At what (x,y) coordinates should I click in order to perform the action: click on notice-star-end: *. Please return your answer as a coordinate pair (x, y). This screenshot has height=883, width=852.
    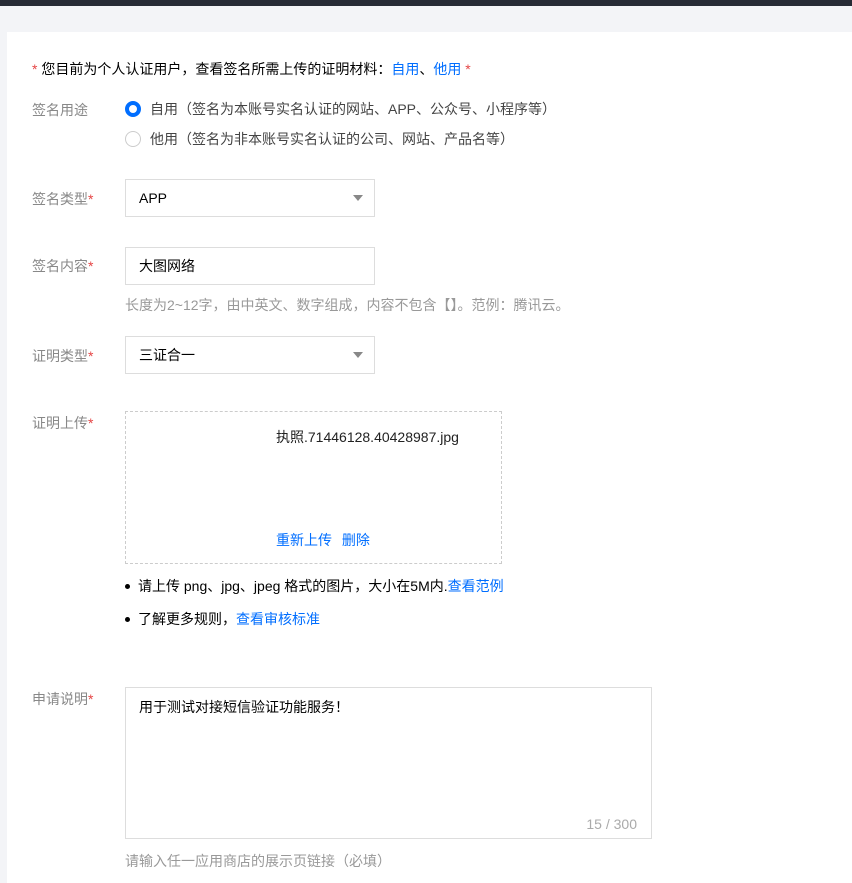
    Looking at the image, I should click on (466, 69).